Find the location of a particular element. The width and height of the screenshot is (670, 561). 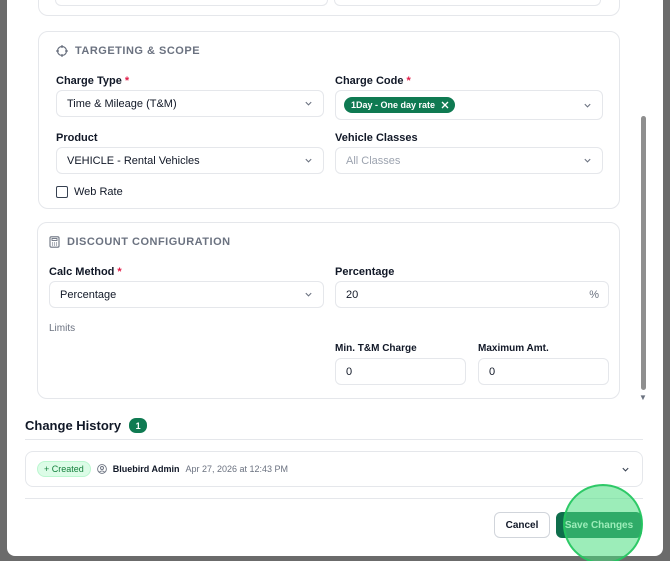

cancel-button: Cancel is located at coordinates (522, 525).